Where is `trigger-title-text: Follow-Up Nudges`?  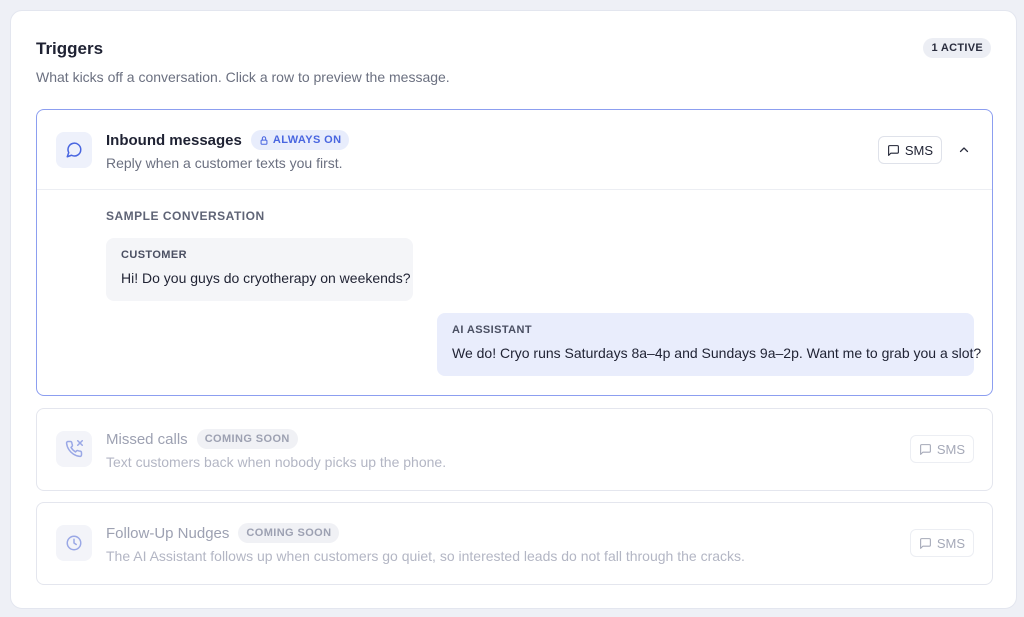 trigger-title-text: Follow-Up Nudges is located at coordinates (168, 533).